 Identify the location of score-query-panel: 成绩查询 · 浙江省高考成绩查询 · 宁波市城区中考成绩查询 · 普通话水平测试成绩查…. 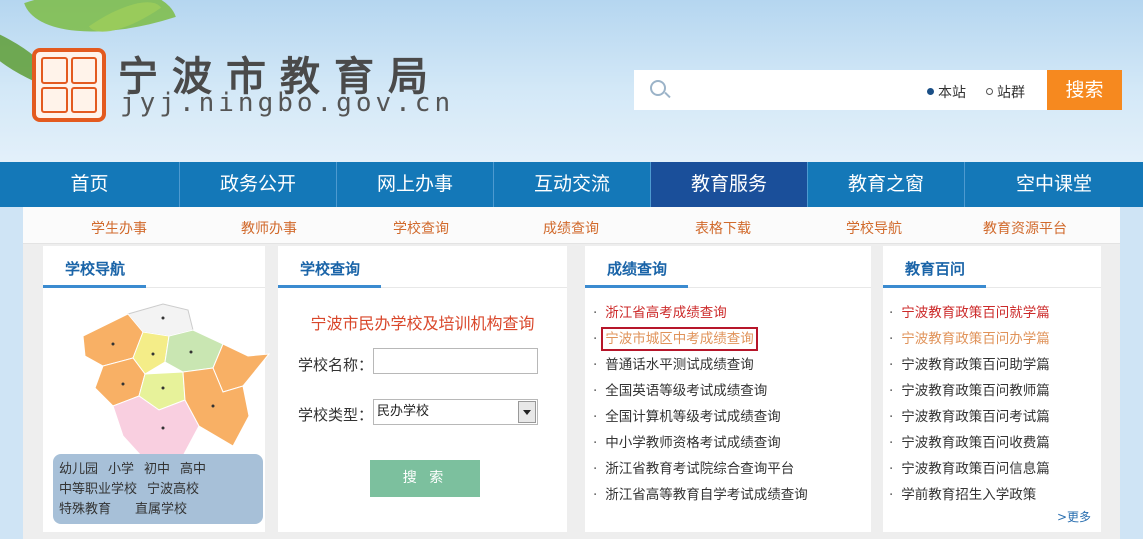
(728, 389).